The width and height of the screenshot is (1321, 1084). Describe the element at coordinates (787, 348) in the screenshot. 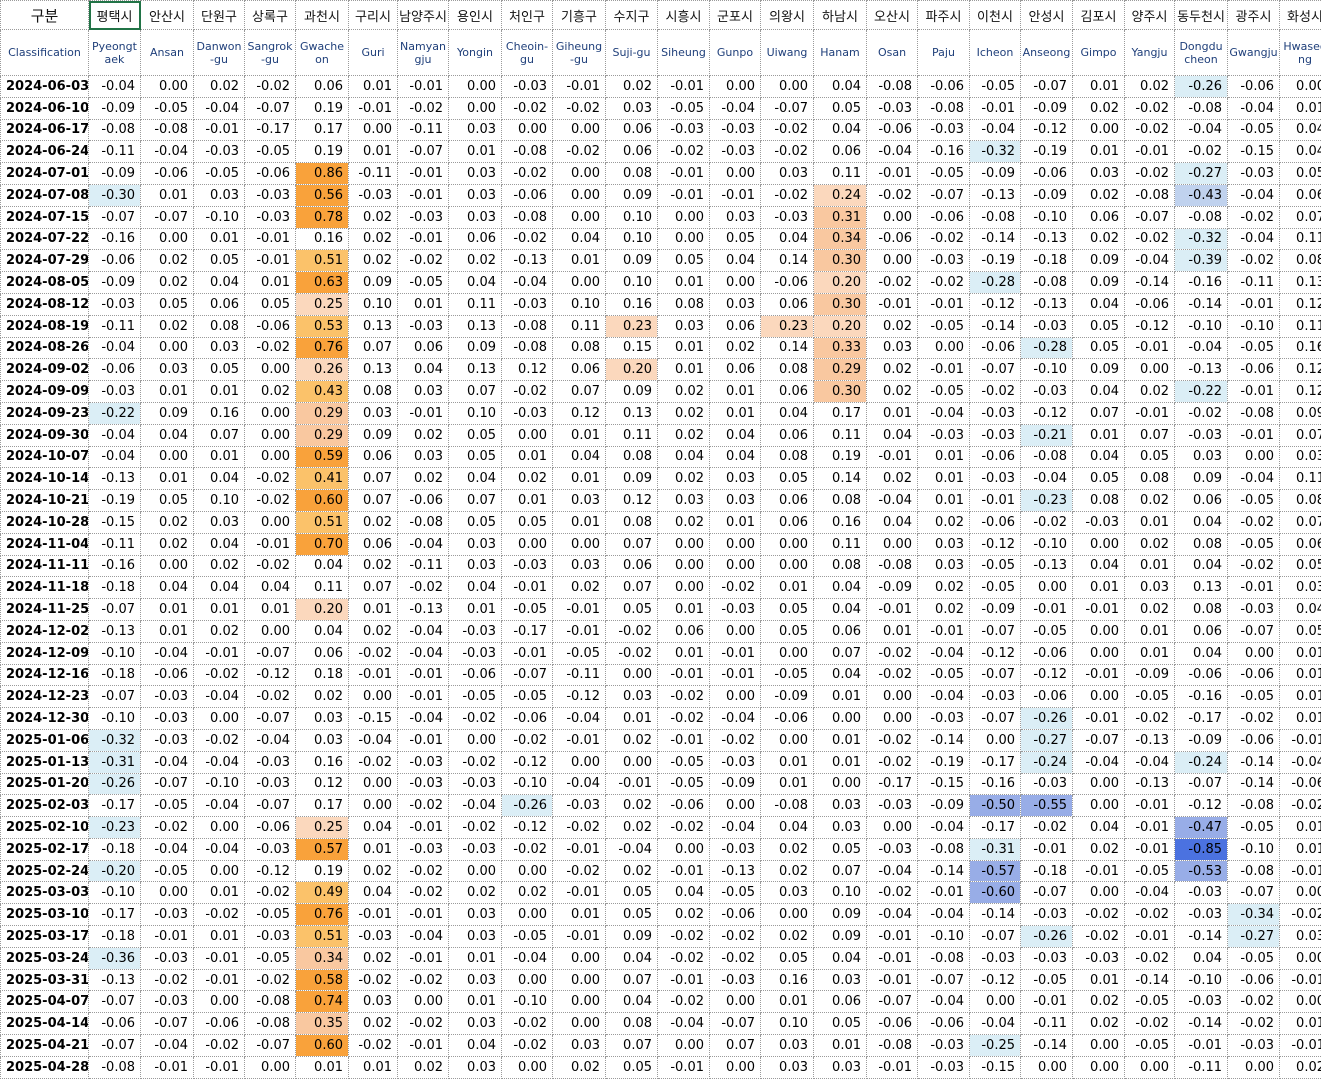

I see `value-cell: 0.14` at that location.